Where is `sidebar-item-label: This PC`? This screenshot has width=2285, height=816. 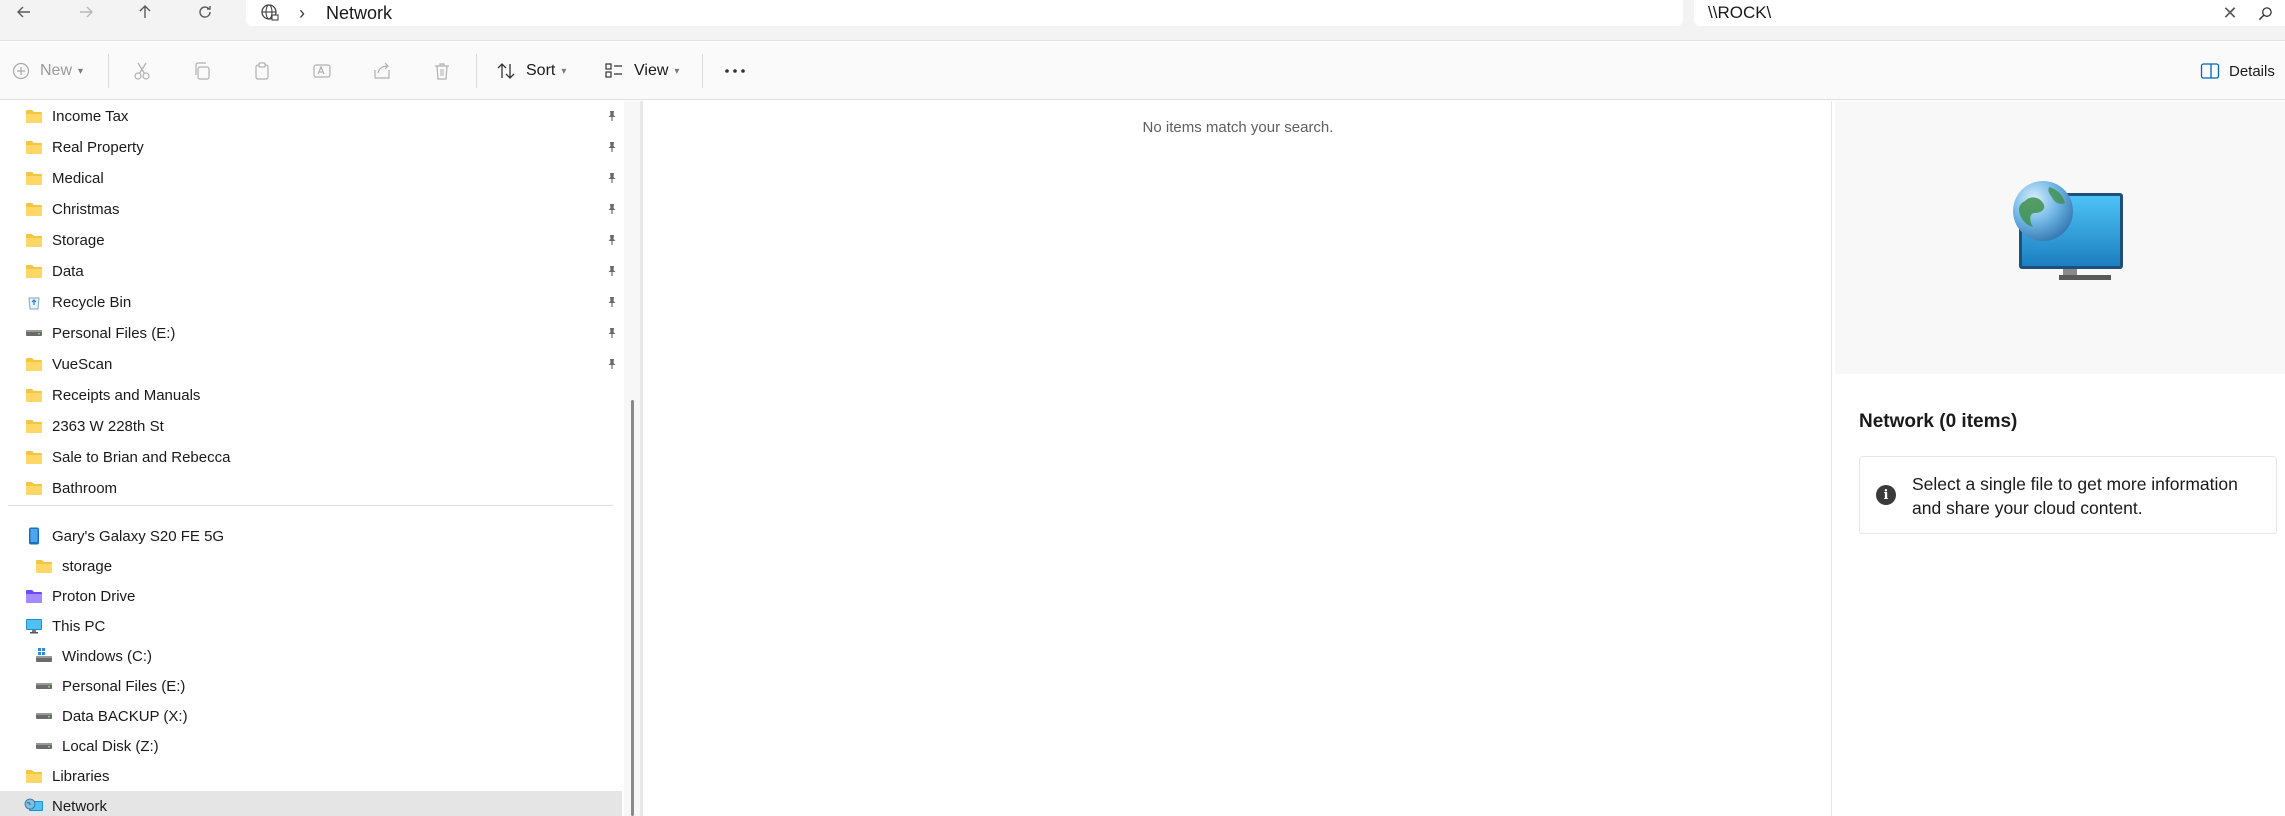
sidebar-item-label: This PC is located at coordinates (79, 626).